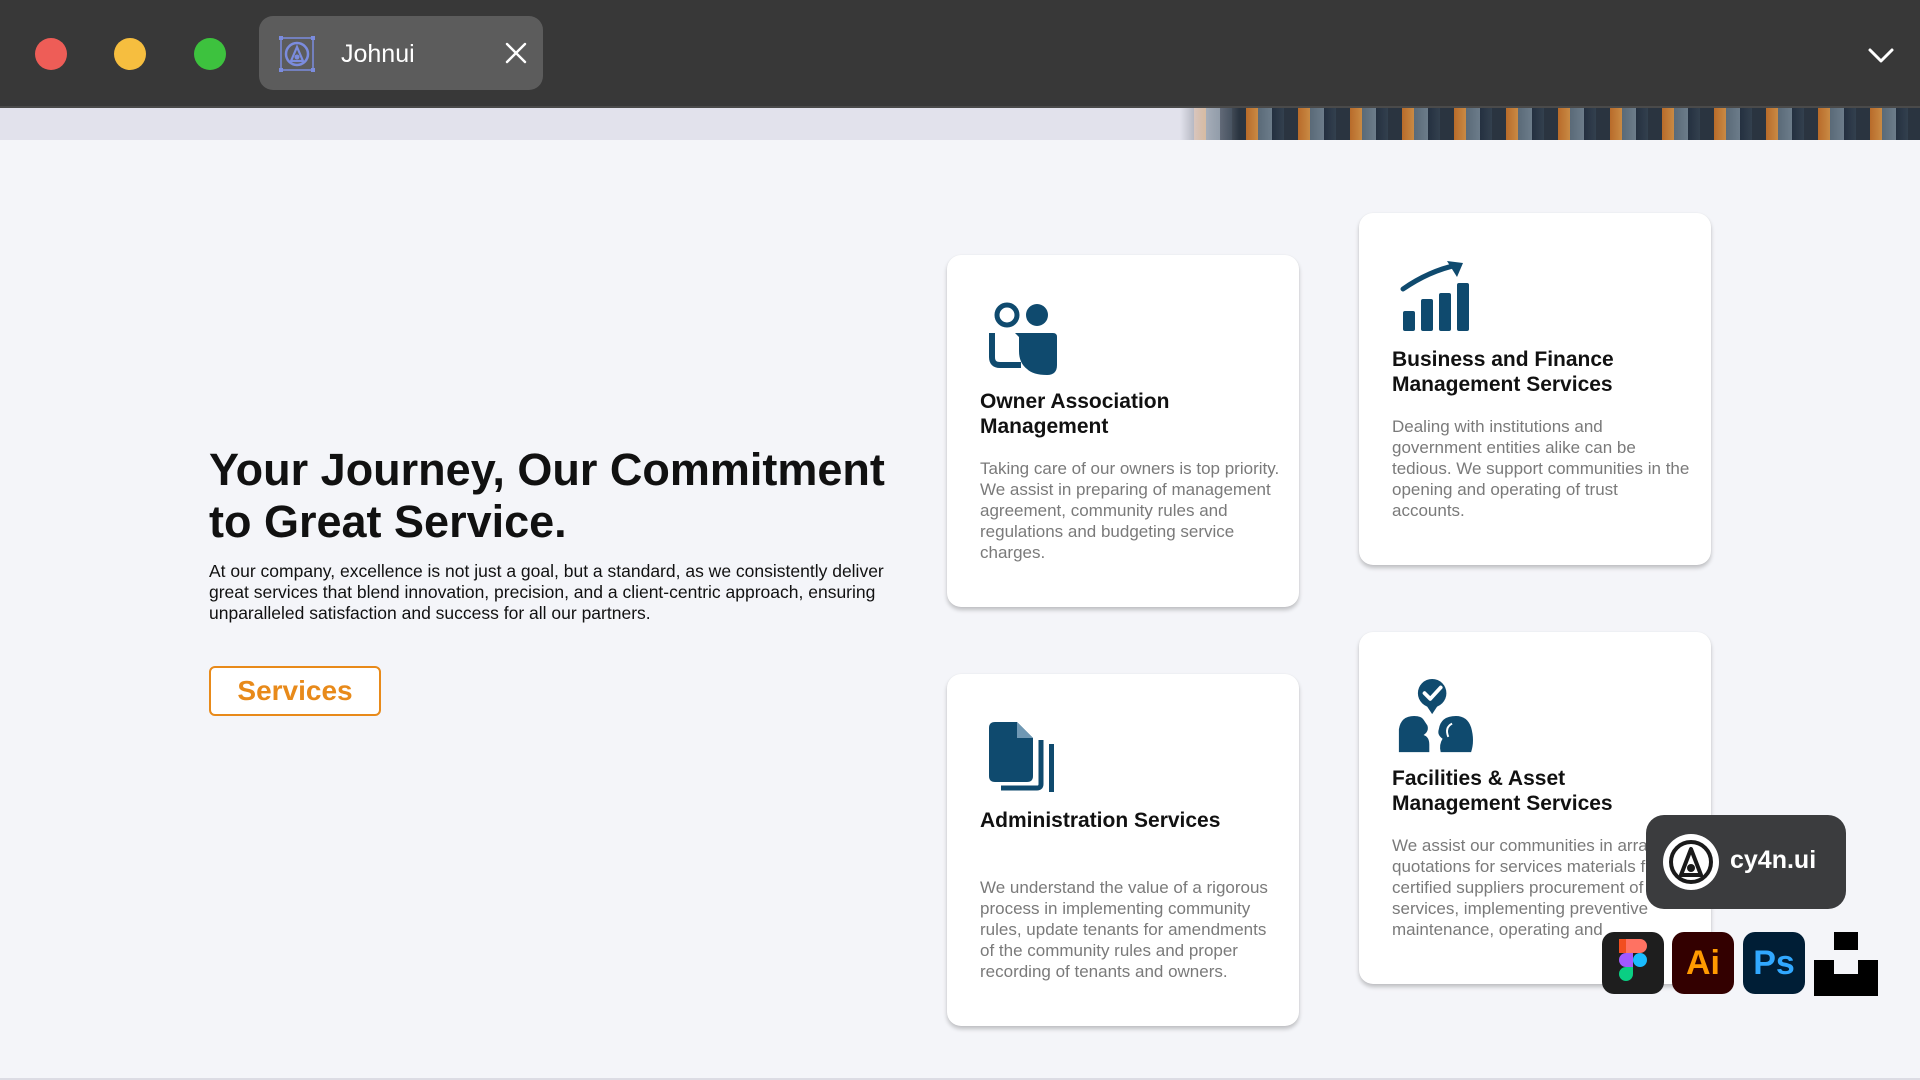 Image resolution: width=1920 pixels, height=1080 pixels. Describe the element at coordinates (297, 54) in the screenshot. I see `site-favicon-icon` at that location.